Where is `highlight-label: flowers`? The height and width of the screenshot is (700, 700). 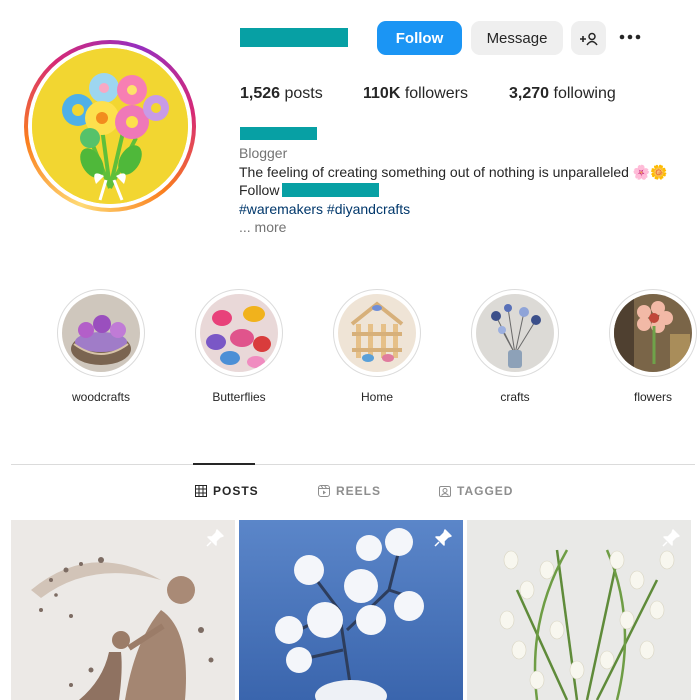
highlight-label: flowers is located at coordinates (652, 397).